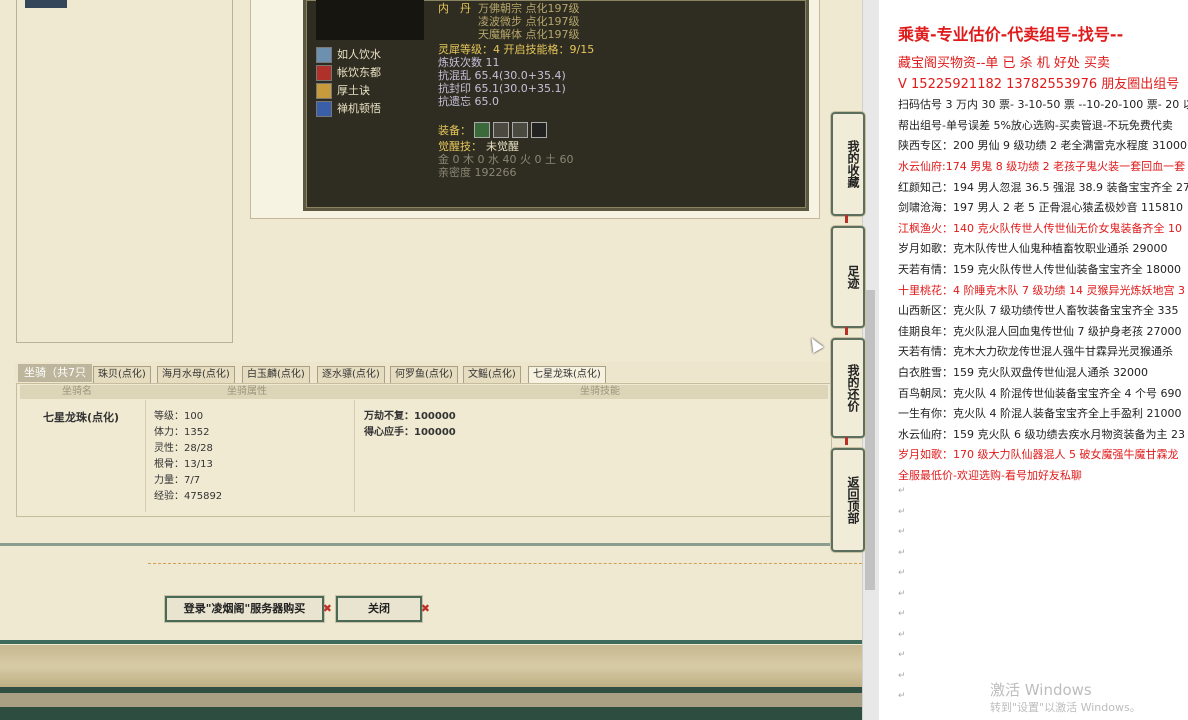  I want to click on doc-line: 水云仙府：159 克火队 6 级功绩去疾水月物资装备为主 23, so click(1041, 434).